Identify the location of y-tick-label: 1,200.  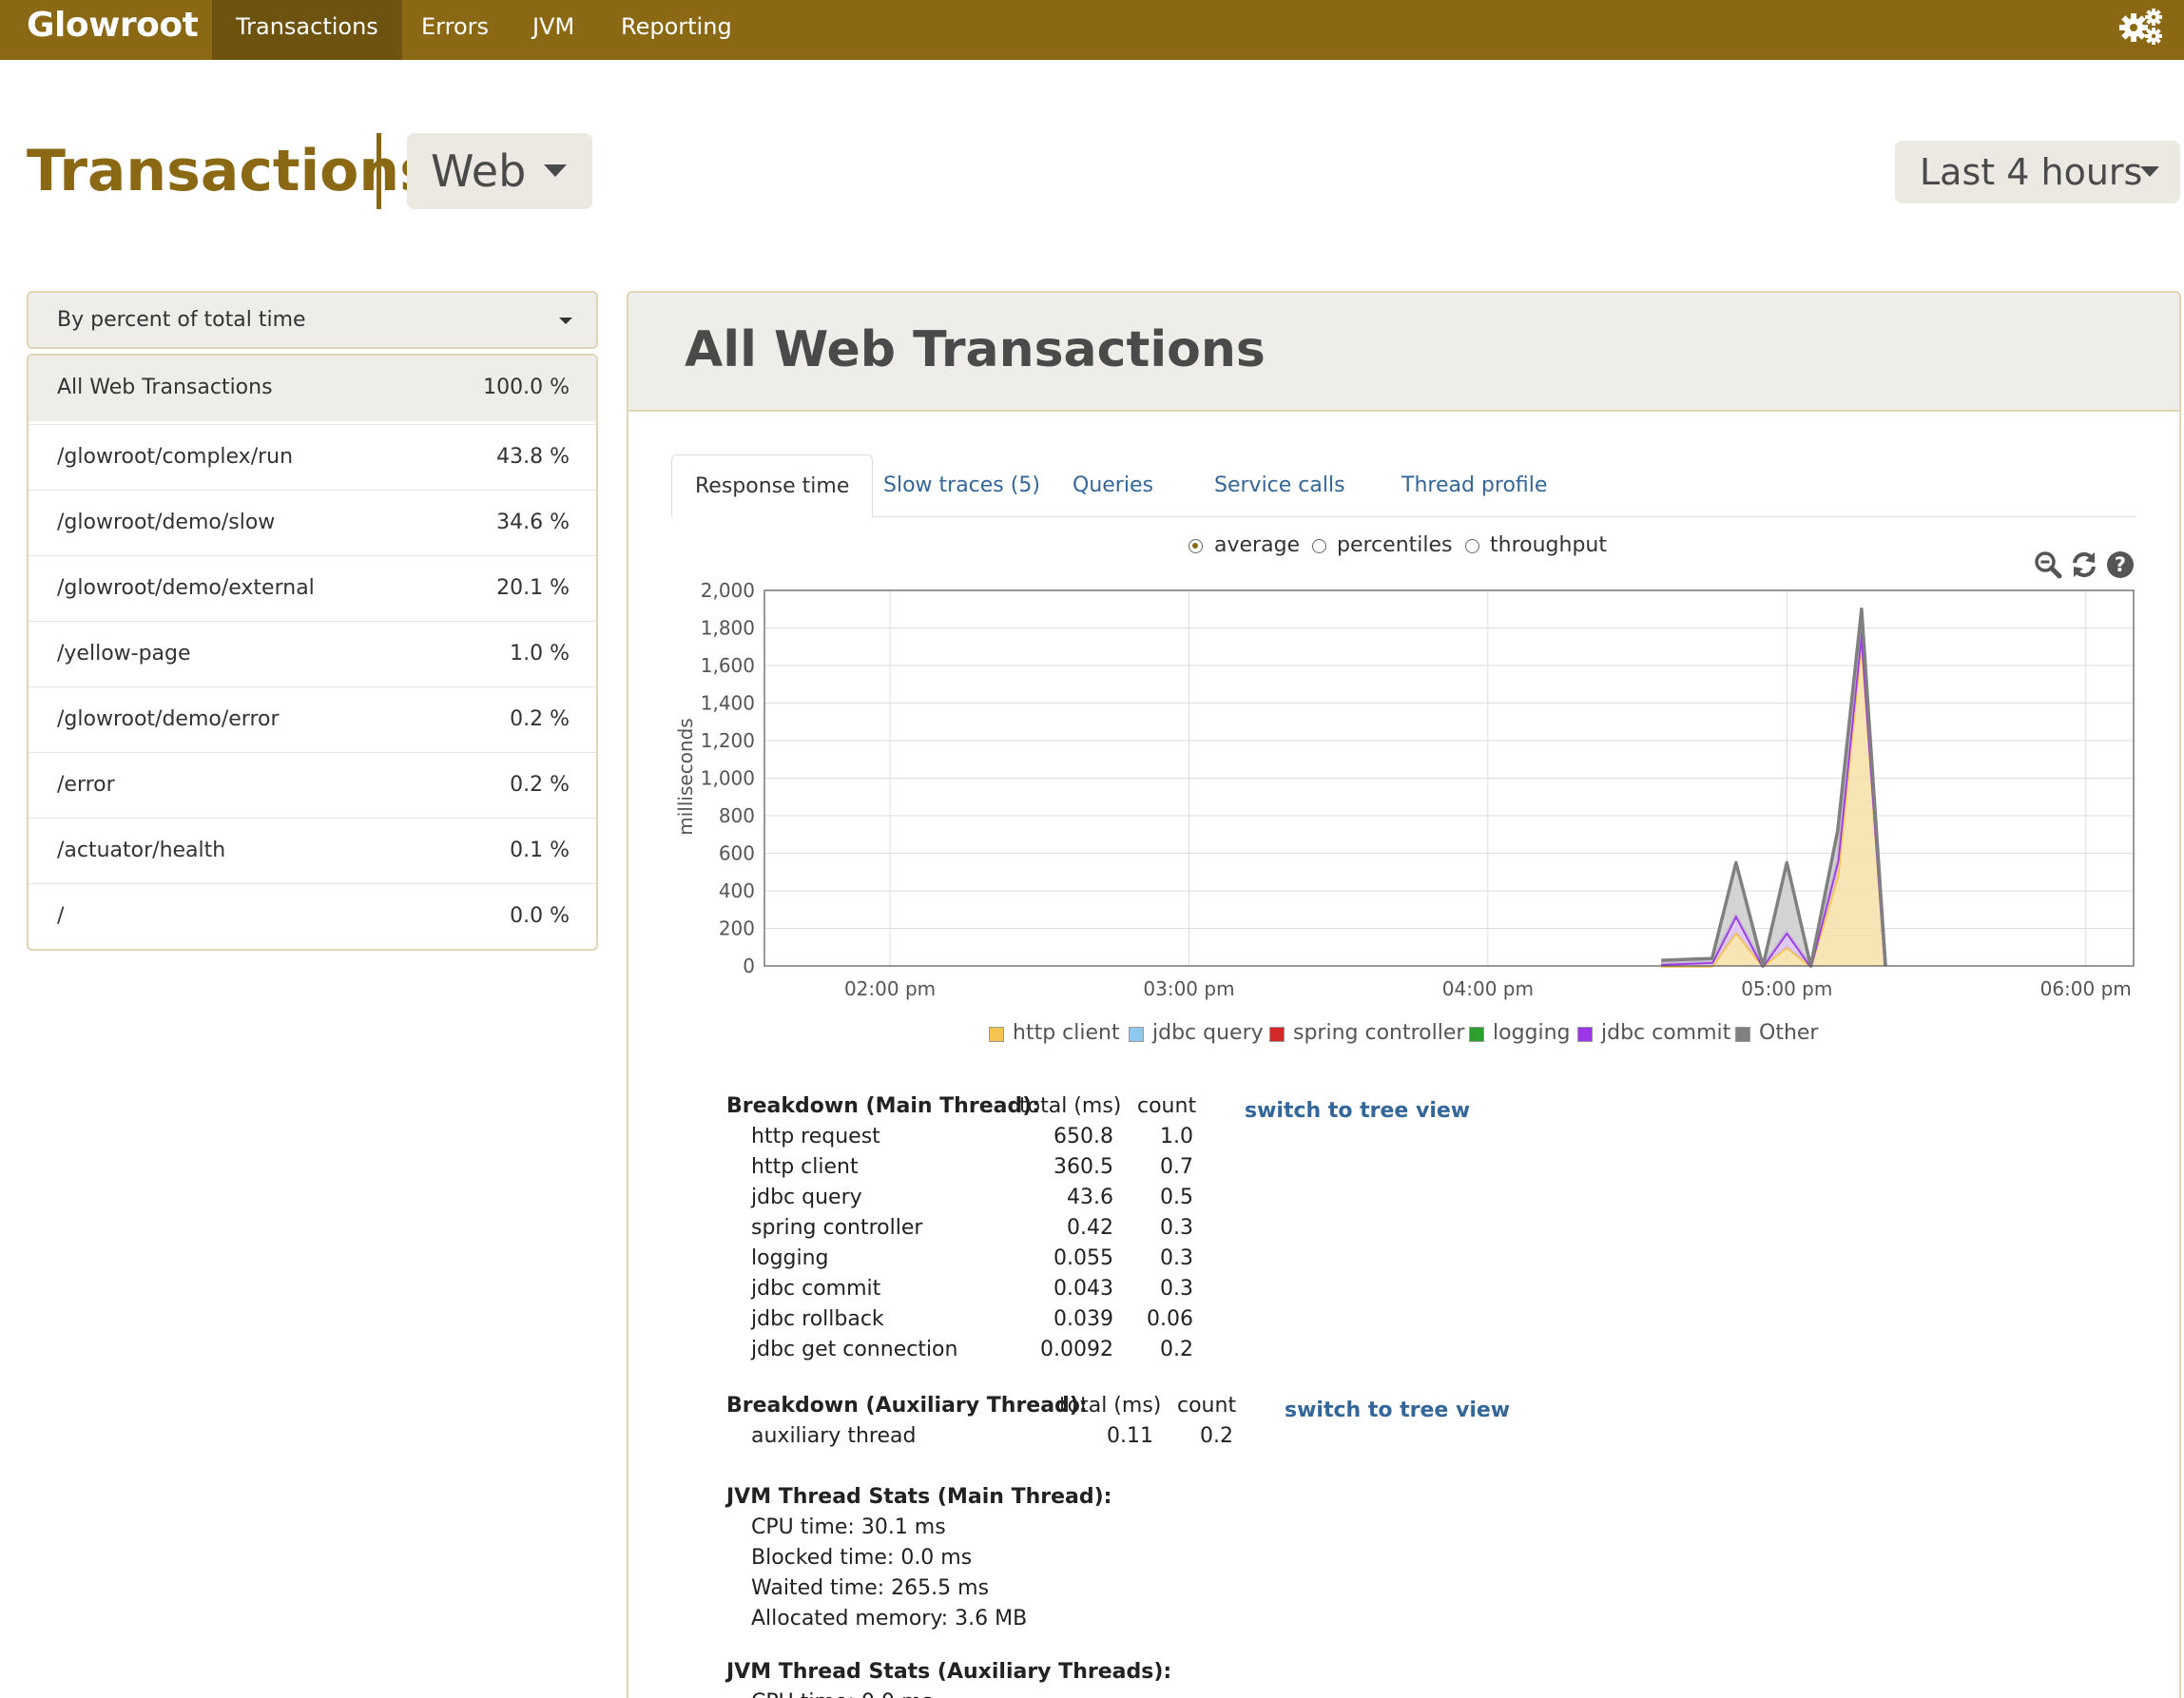
(728, 740).